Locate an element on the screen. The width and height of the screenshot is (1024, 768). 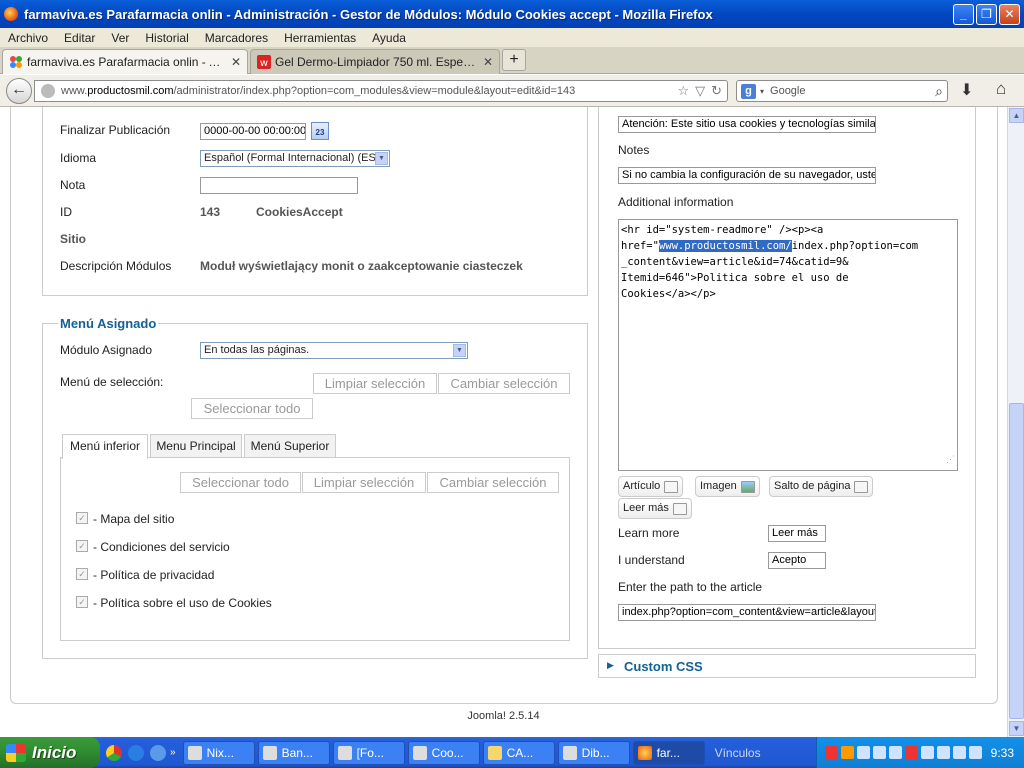
scroll-up-icon: ▲ is located at coordinates (1016, 115).